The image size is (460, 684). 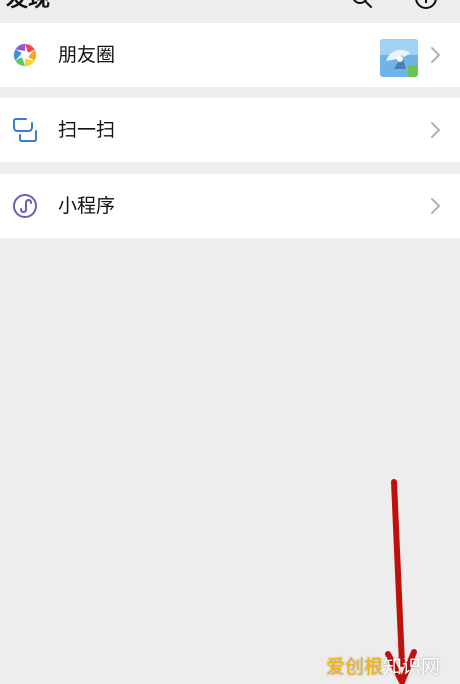 What do you see at coordinates (426, 5) in the screenshot?
I see `add-circle-icon` at bounding box center [426, 5].